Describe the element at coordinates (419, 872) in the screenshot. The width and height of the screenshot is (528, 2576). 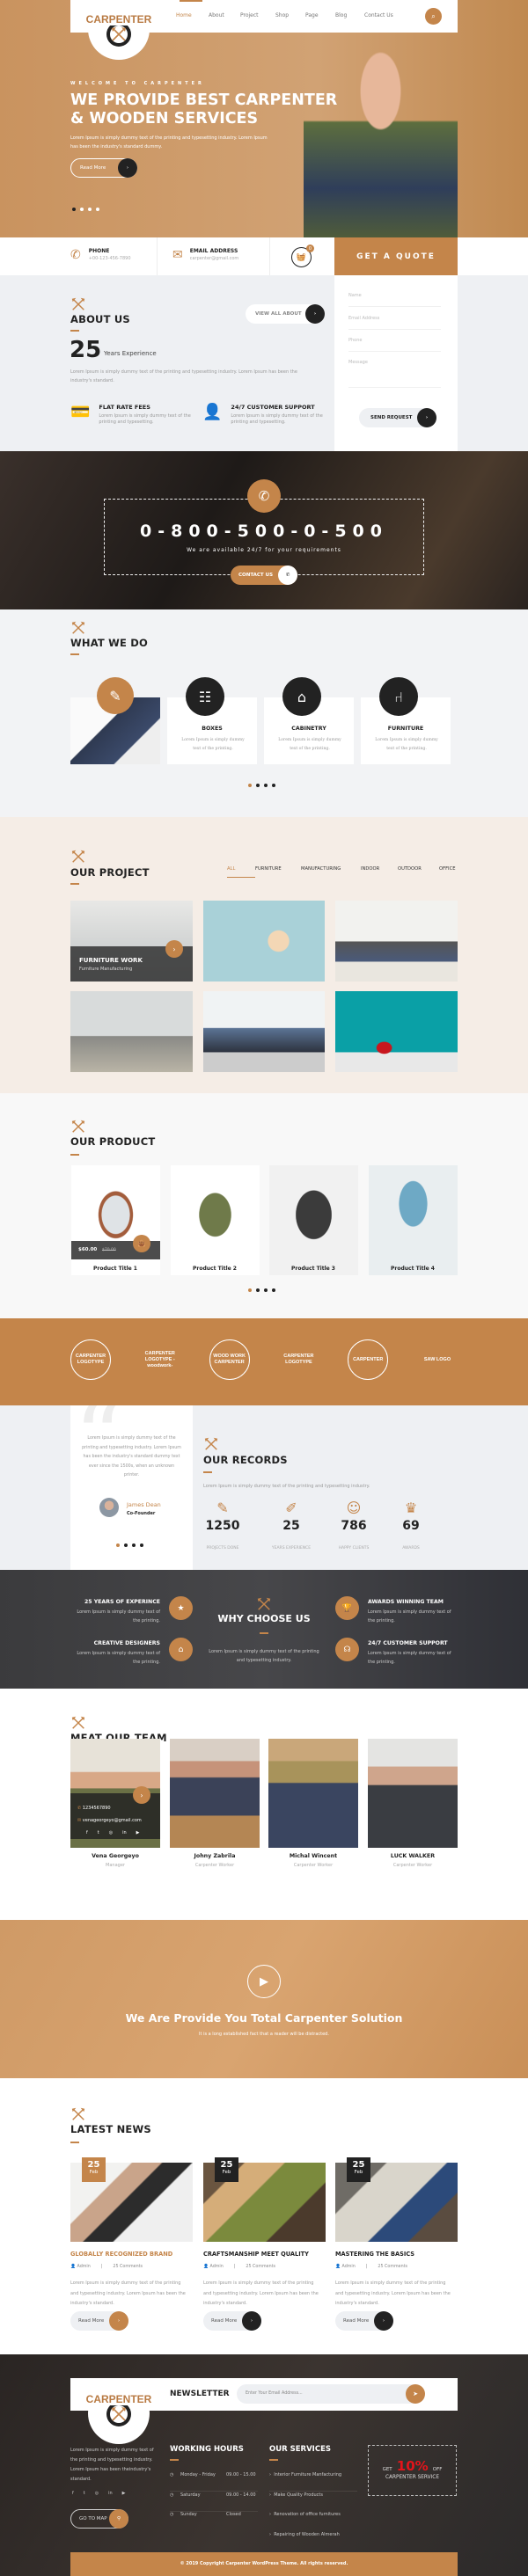
I see `filter-outdoor: OUTDOOR` at that location.